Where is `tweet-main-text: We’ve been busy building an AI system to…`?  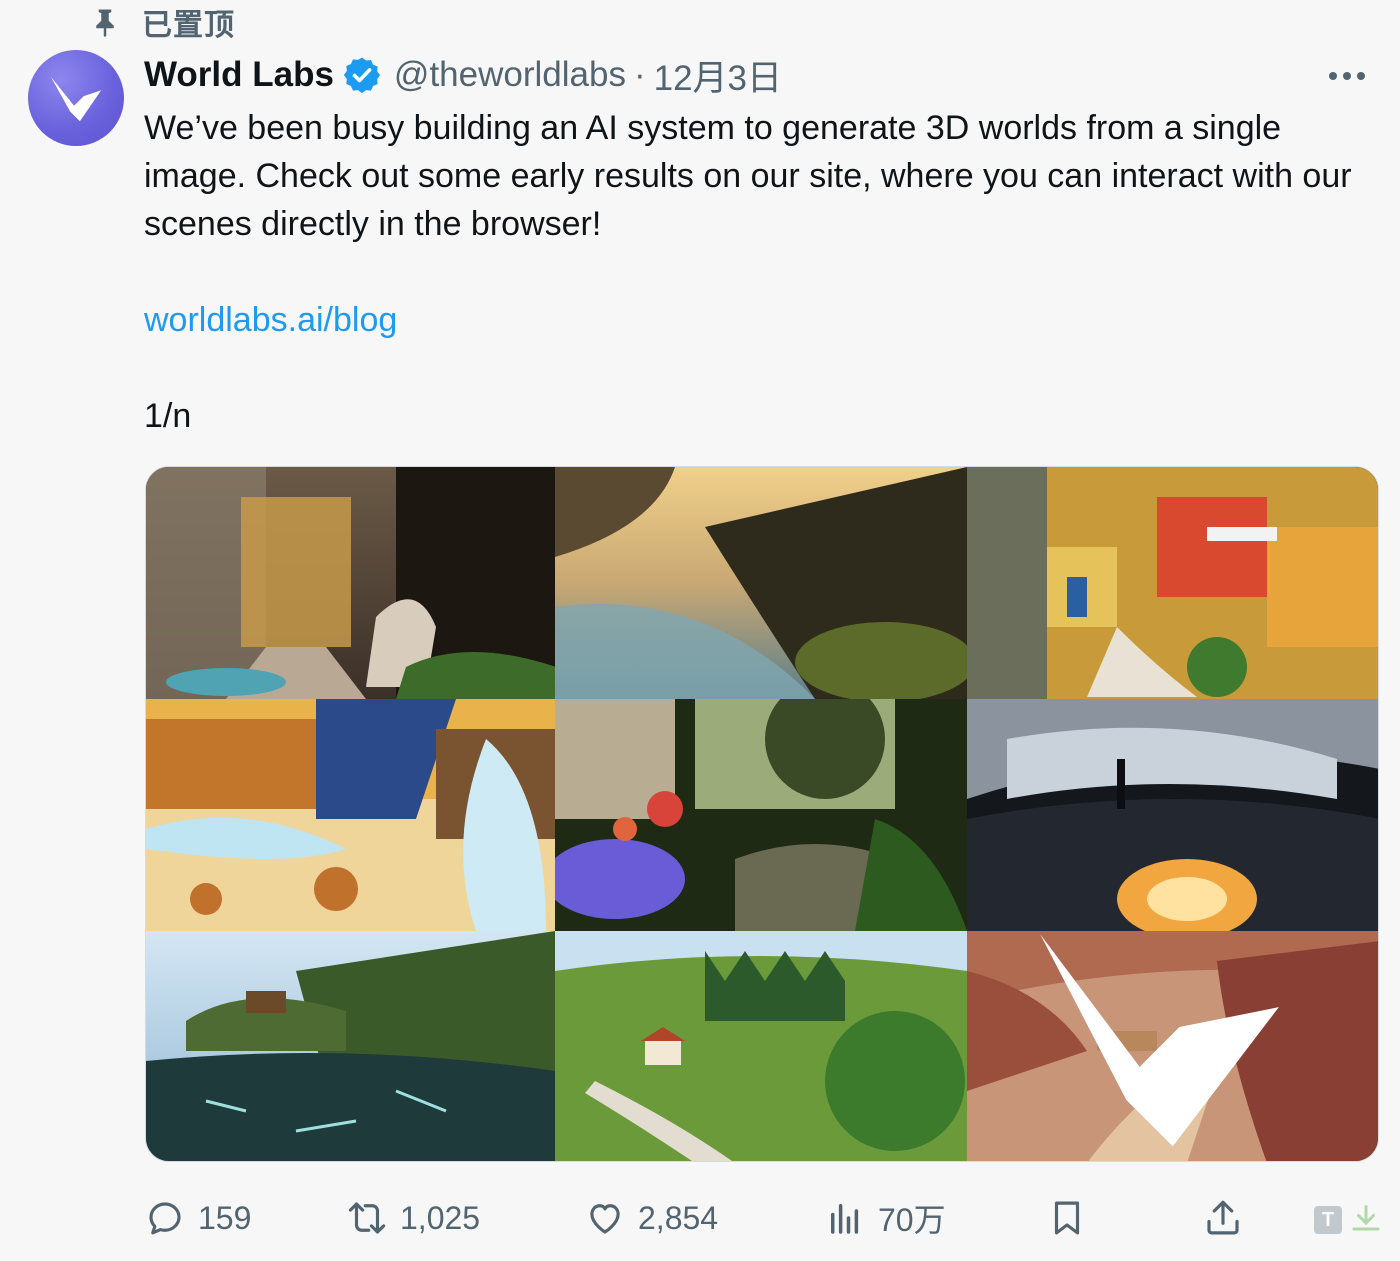
tweet-main-text: We’ve been busy building an AI system to… is located at coordinates (748, 176).